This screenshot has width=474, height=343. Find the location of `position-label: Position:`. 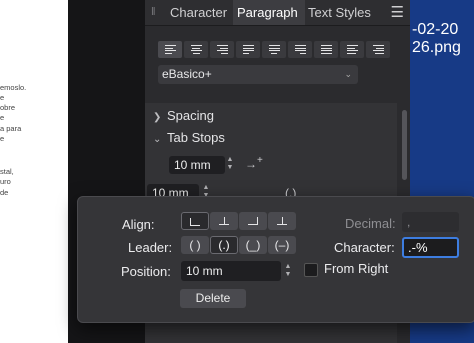

position-label: Position: is located at coordinates (146, 271).